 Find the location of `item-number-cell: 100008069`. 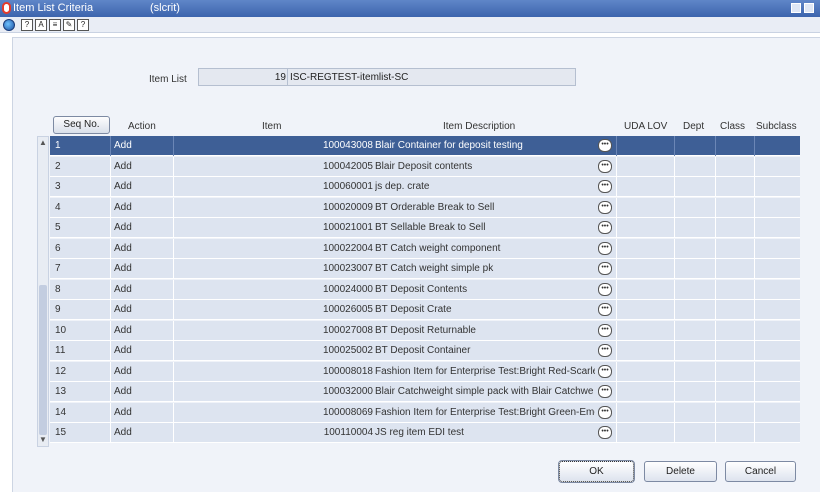

item-number-cell: 100008069 is located at coordinates (347, 412).